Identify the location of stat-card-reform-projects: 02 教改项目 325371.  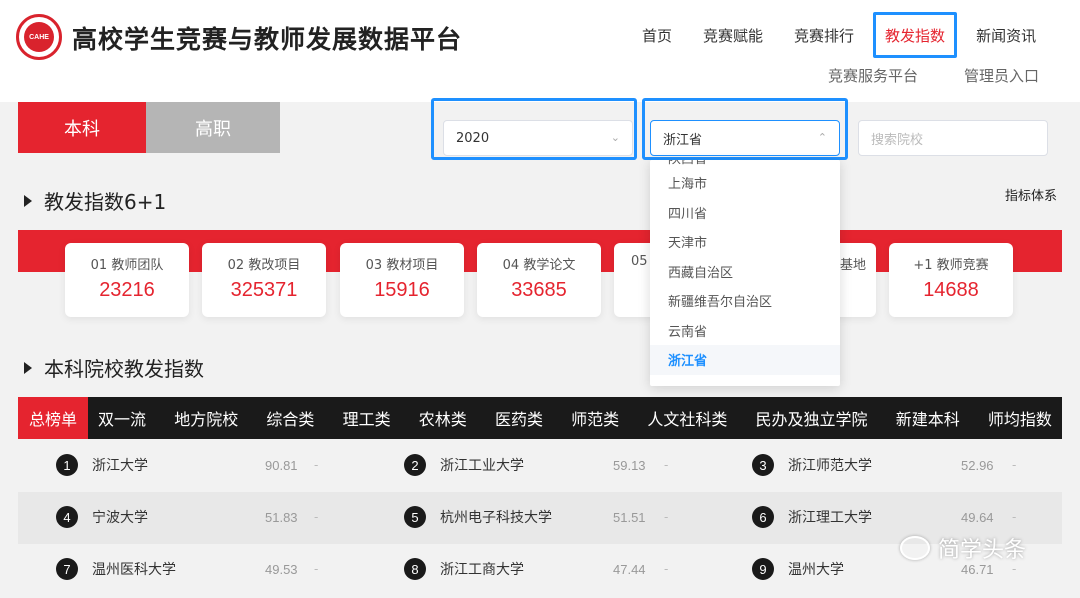
(264, 280).